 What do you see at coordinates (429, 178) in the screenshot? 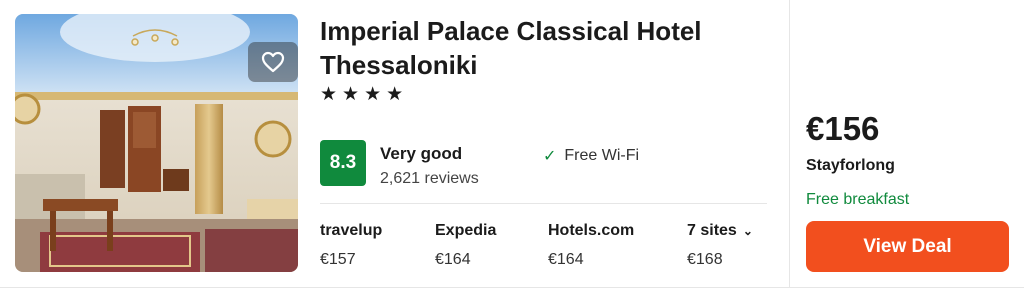
I see `review-count: 2,621 reviews` at bounding box center [429, 178].